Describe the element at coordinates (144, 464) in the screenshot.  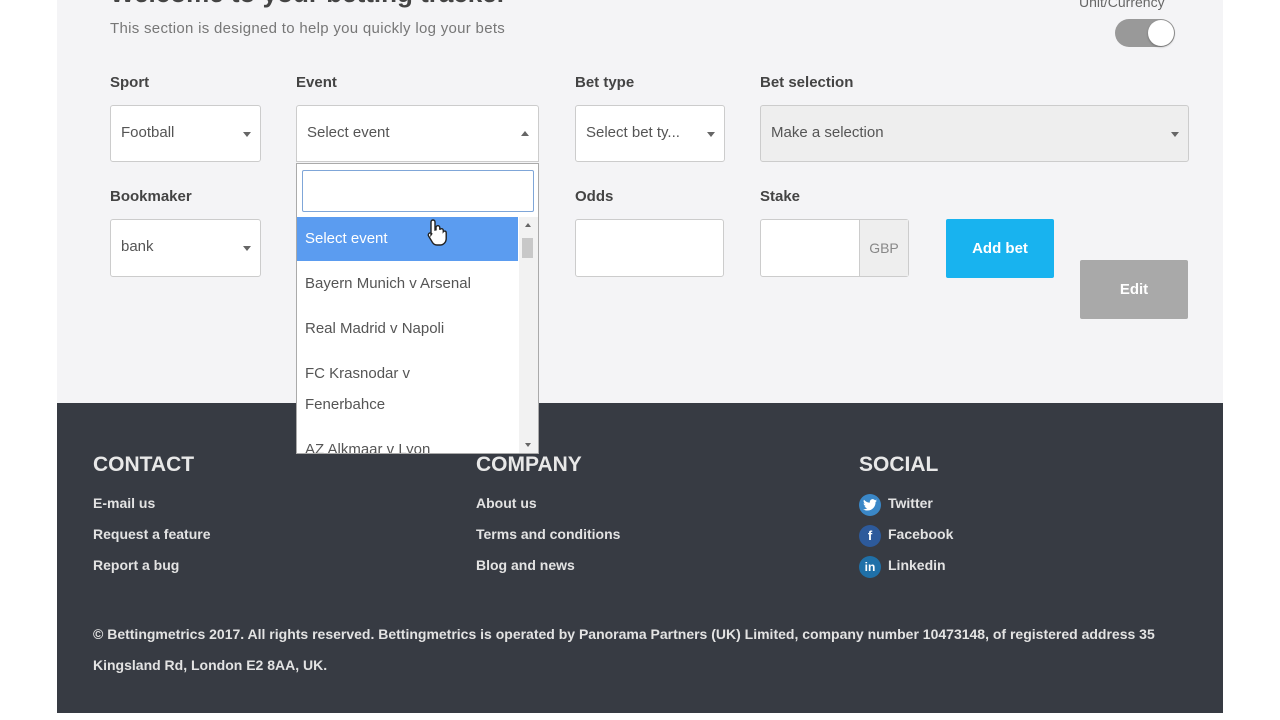
I see `contact-heading: CONTACT` at that location.